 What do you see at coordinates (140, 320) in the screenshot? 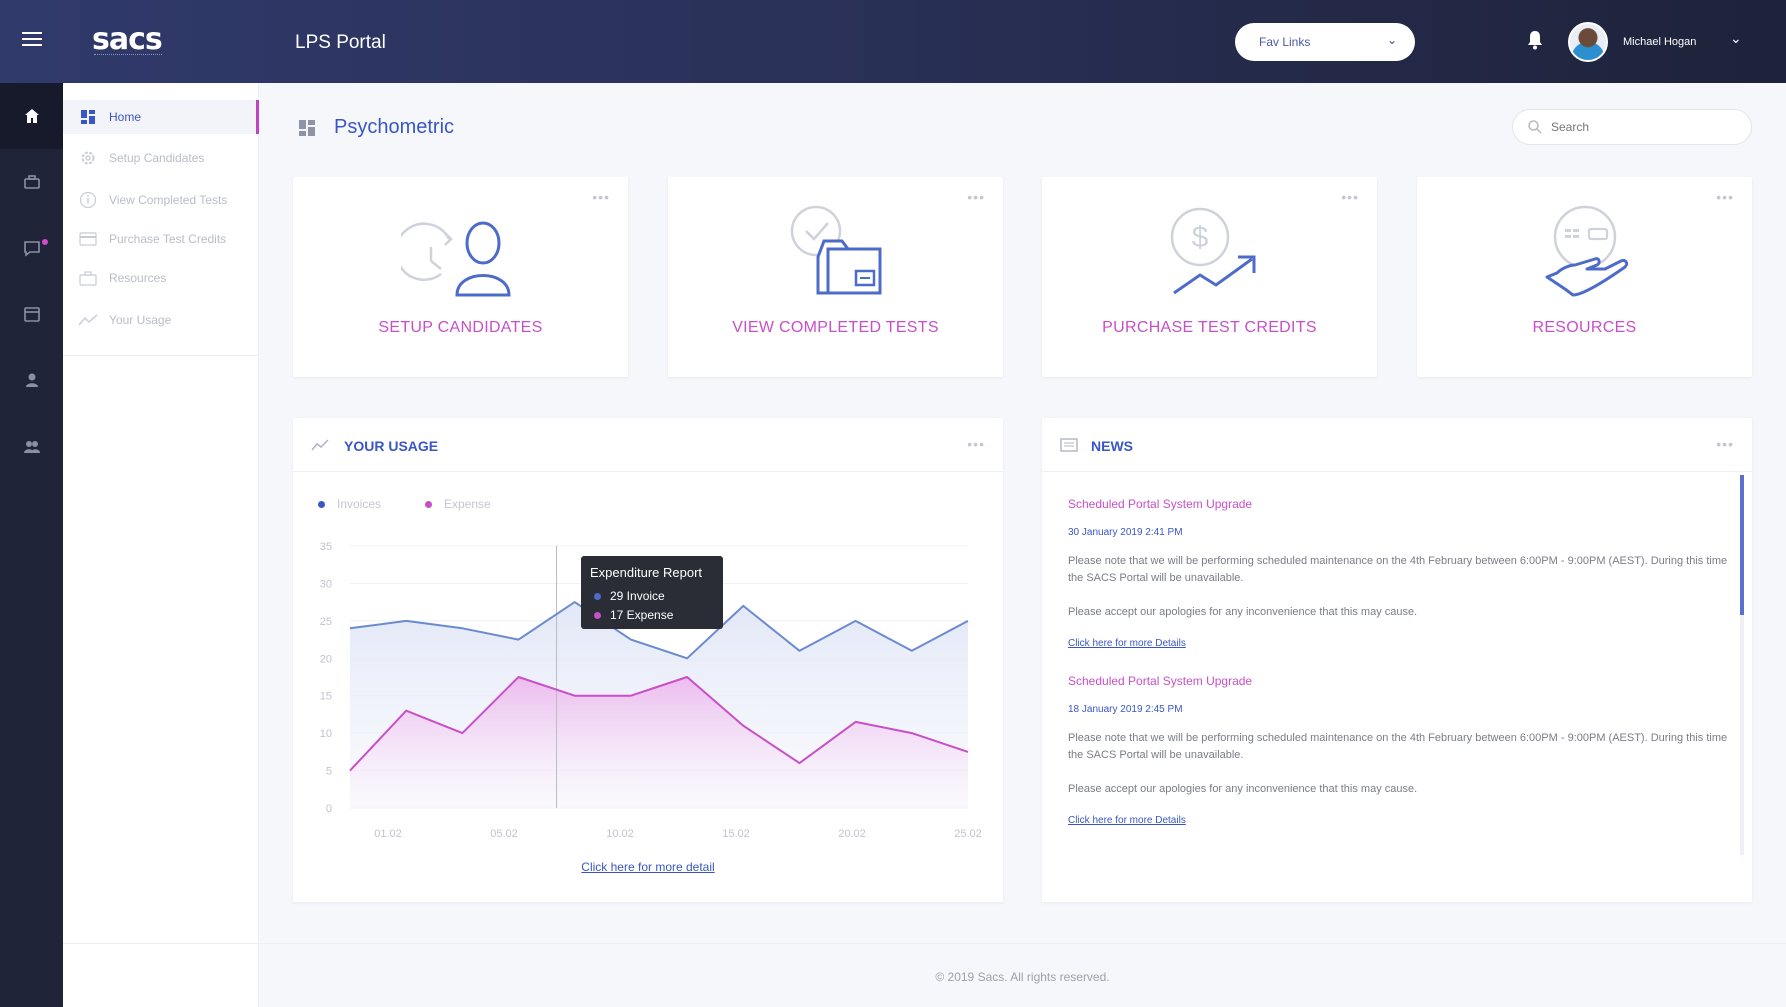
I see `sidebar-item-label: Your Usage` at bounding box center [140, 320].